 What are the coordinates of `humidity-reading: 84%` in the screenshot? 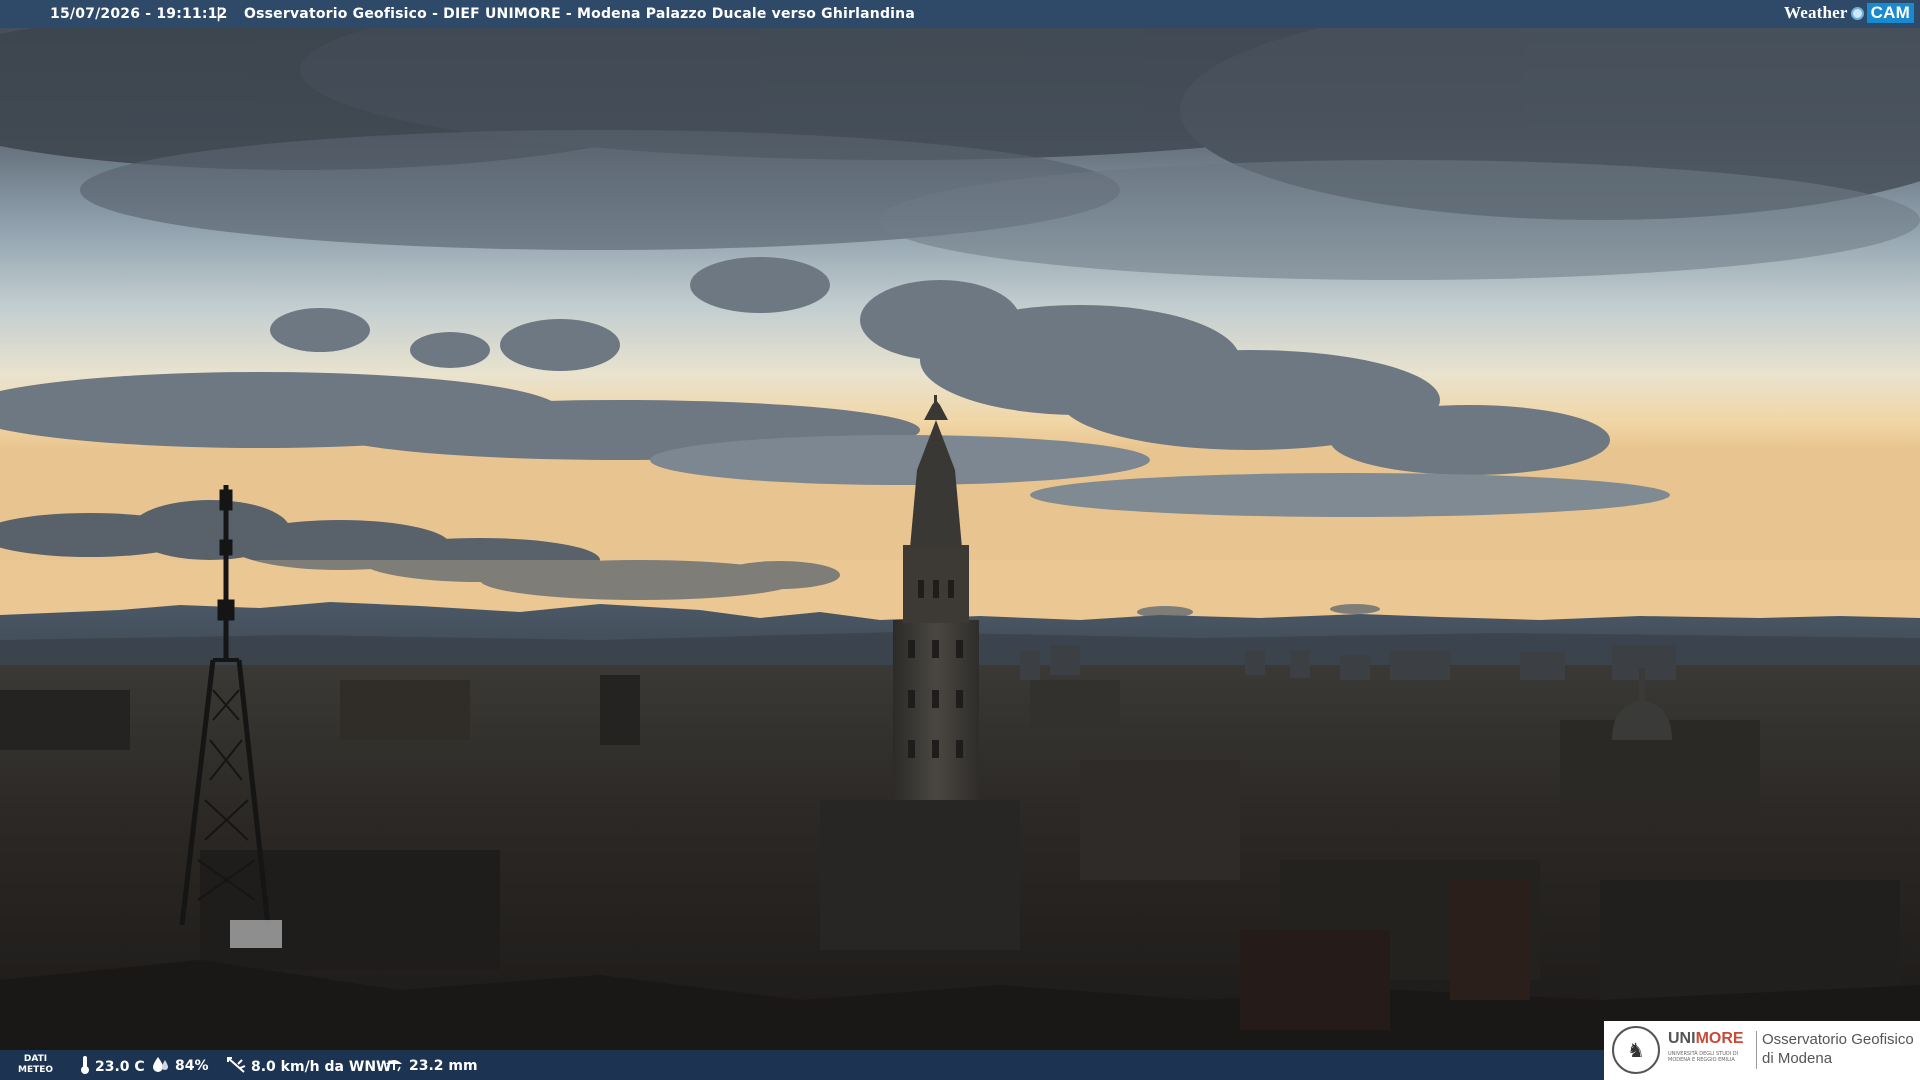 It's located at (180, 1066).